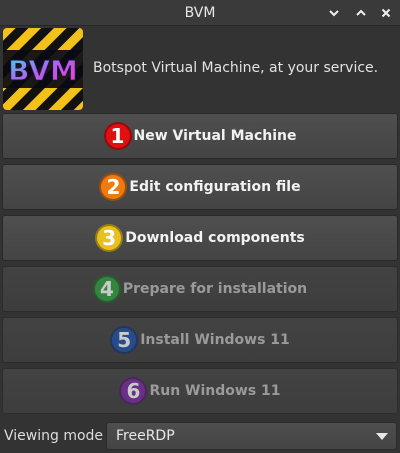 This screenshot has height=453, width=400. Describe the element at coordinates (124, 340) in the screenshot. I see `number-5-icon: 5` at that location.